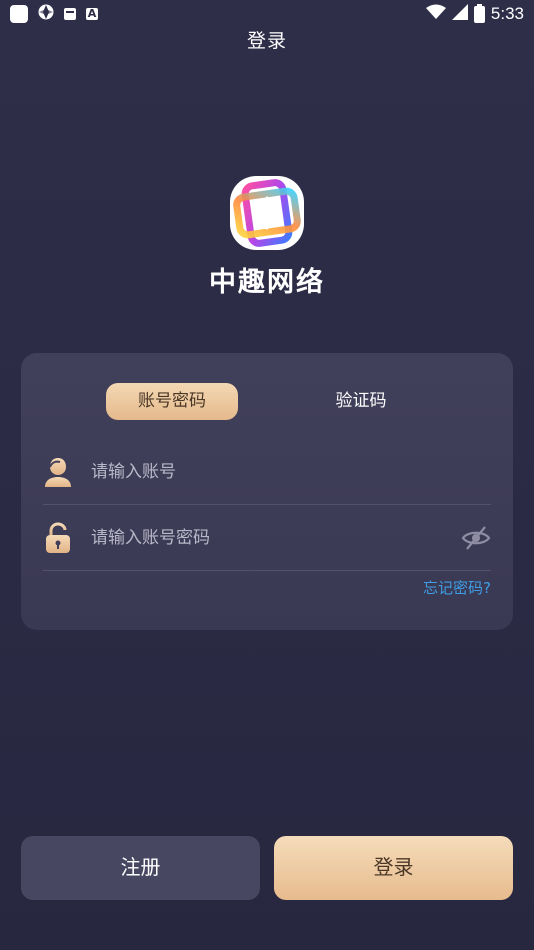  Describe the element at coordinates (435, 14) in the screenshot. I see `wifi-icon` at that location.